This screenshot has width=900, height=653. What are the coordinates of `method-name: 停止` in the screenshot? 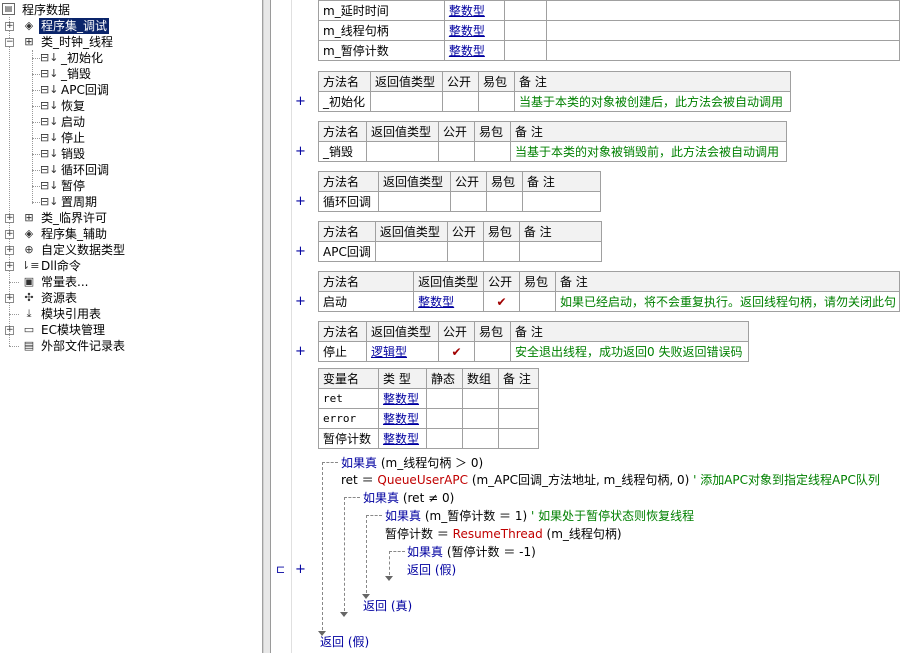 It's located at (342, 351).